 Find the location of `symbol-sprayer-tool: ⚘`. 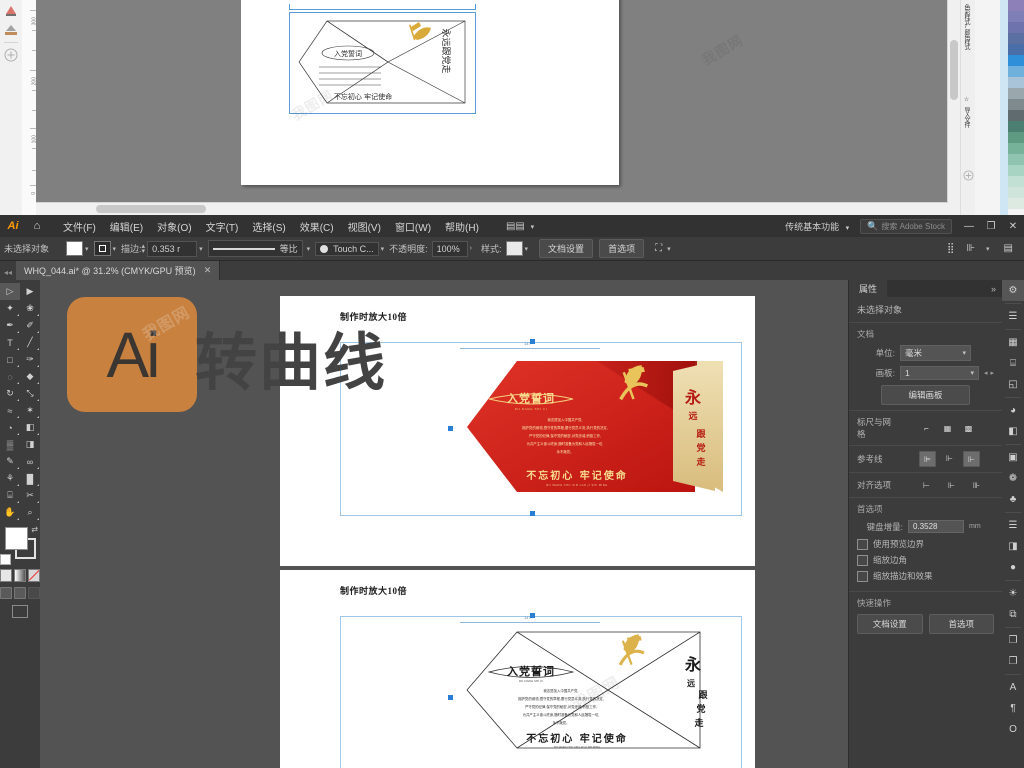

symbol-sprayer-tool: ⚘ is located at coordinates (10, 478).